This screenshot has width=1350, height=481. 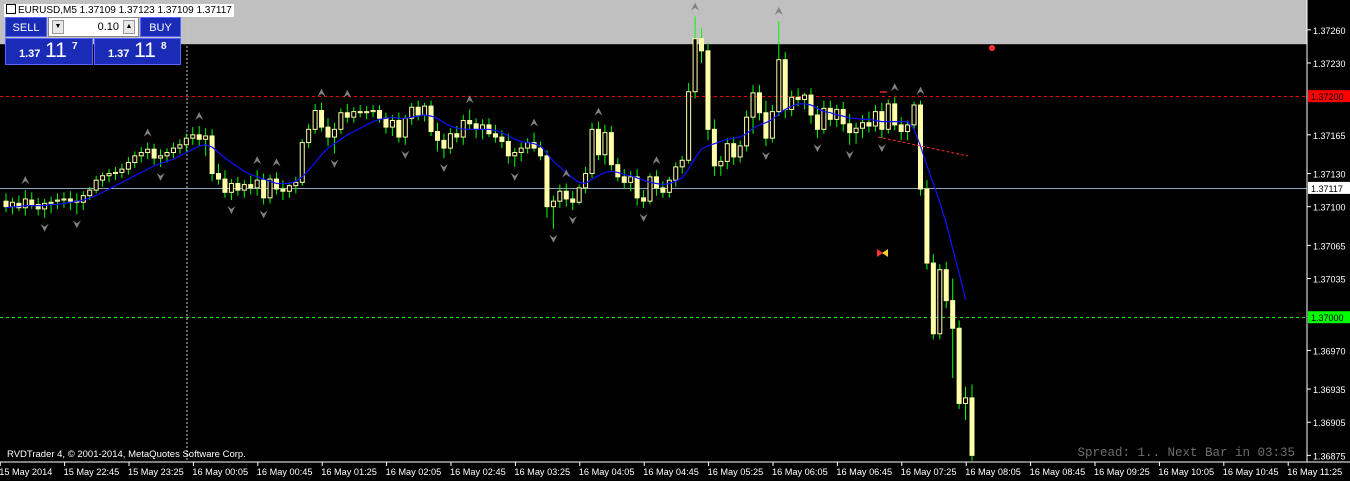 What do you see at coordinates (1329, 175) in the screenshot?
I see `price-tick-label: 1.37130` at bounding box center [1329, 175].